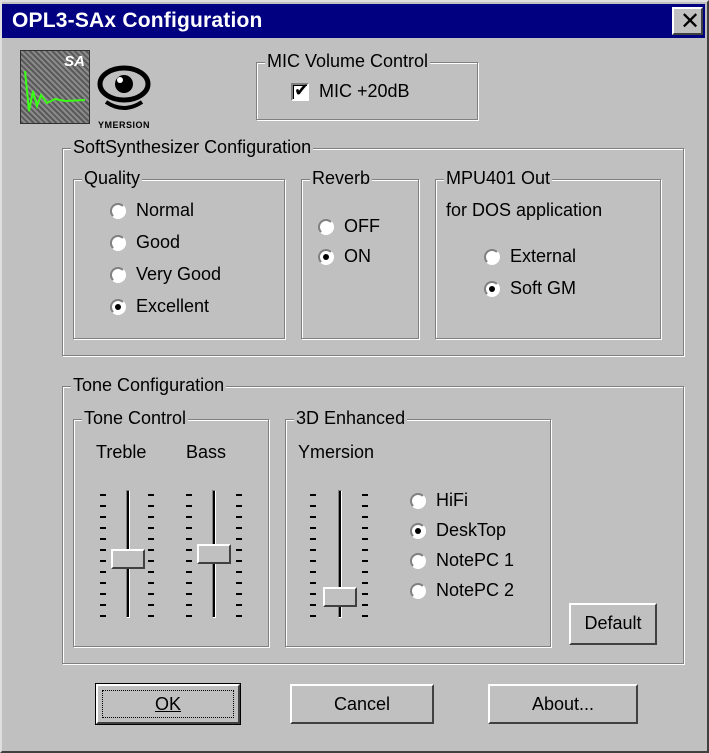  What do you see at coordinates (452, 500) in the screenshot?
I see `radio-label: HiFi` at bounding box center [452, 500].